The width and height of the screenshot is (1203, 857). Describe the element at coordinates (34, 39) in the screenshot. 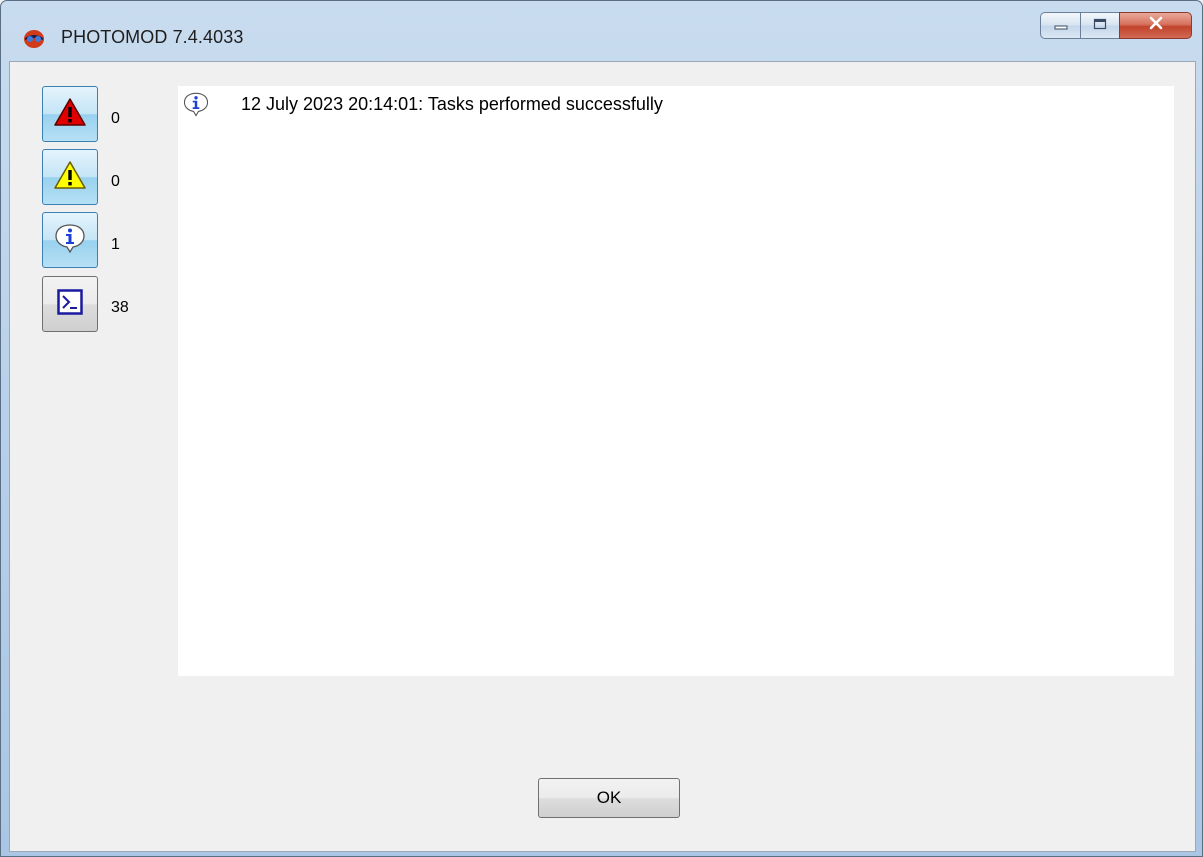

I see `photomod-app-icon` at that location.